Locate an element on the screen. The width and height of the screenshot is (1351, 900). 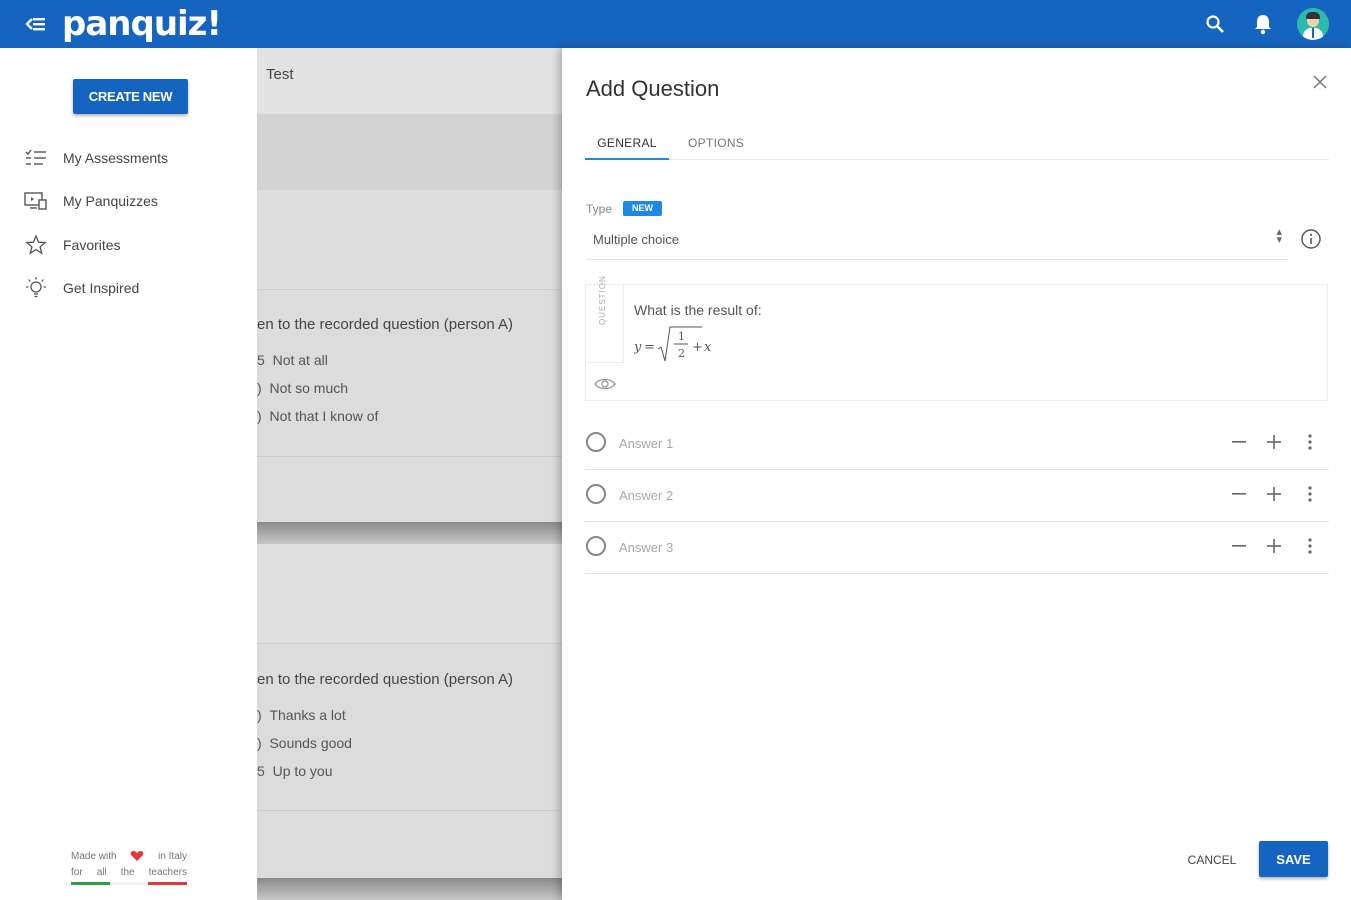
sidebar-item-label: Favorites is located at coordinates (92, 244).